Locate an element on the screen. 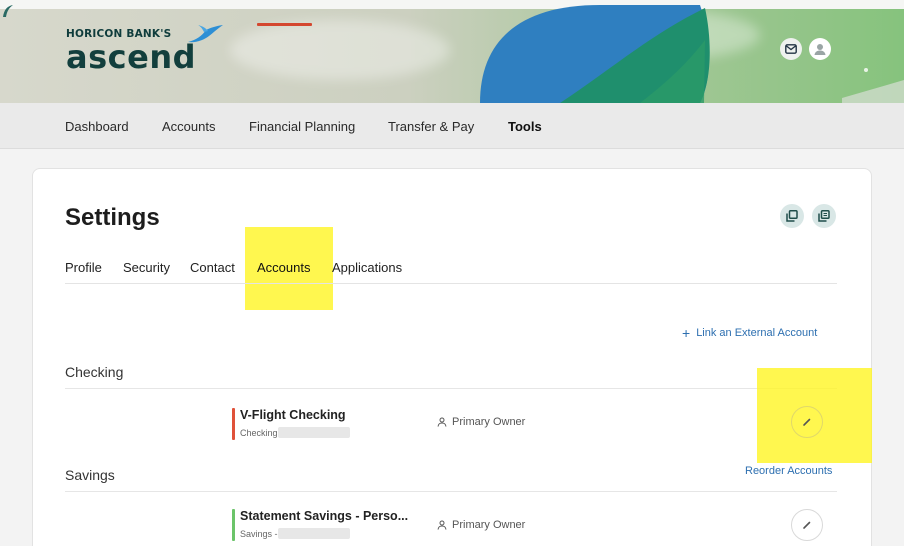 The width and height of the screenshot is (904, 546). reorder-accounts-link: Reorder Accounts is located at coordinates (788, 471).